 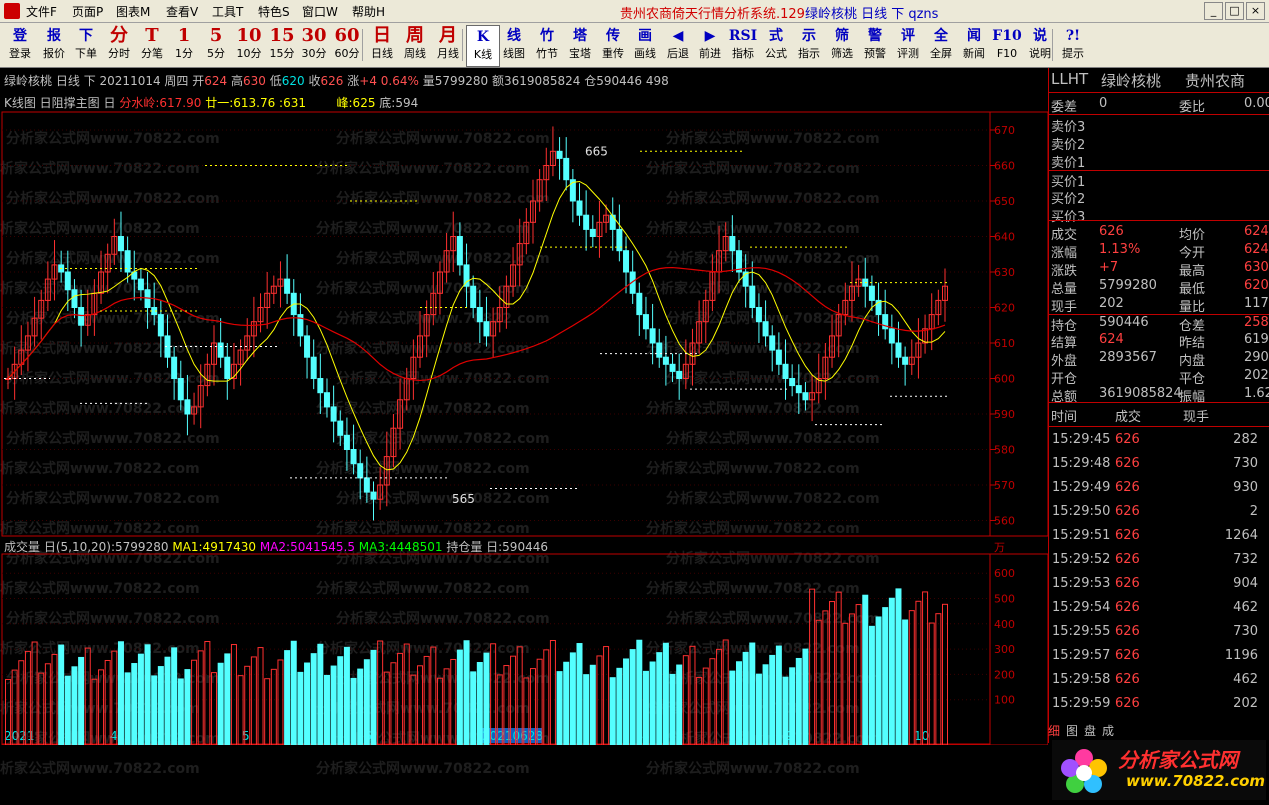 I want to click on toolbar-button-26: 警预警, so click(x=875, y=45).